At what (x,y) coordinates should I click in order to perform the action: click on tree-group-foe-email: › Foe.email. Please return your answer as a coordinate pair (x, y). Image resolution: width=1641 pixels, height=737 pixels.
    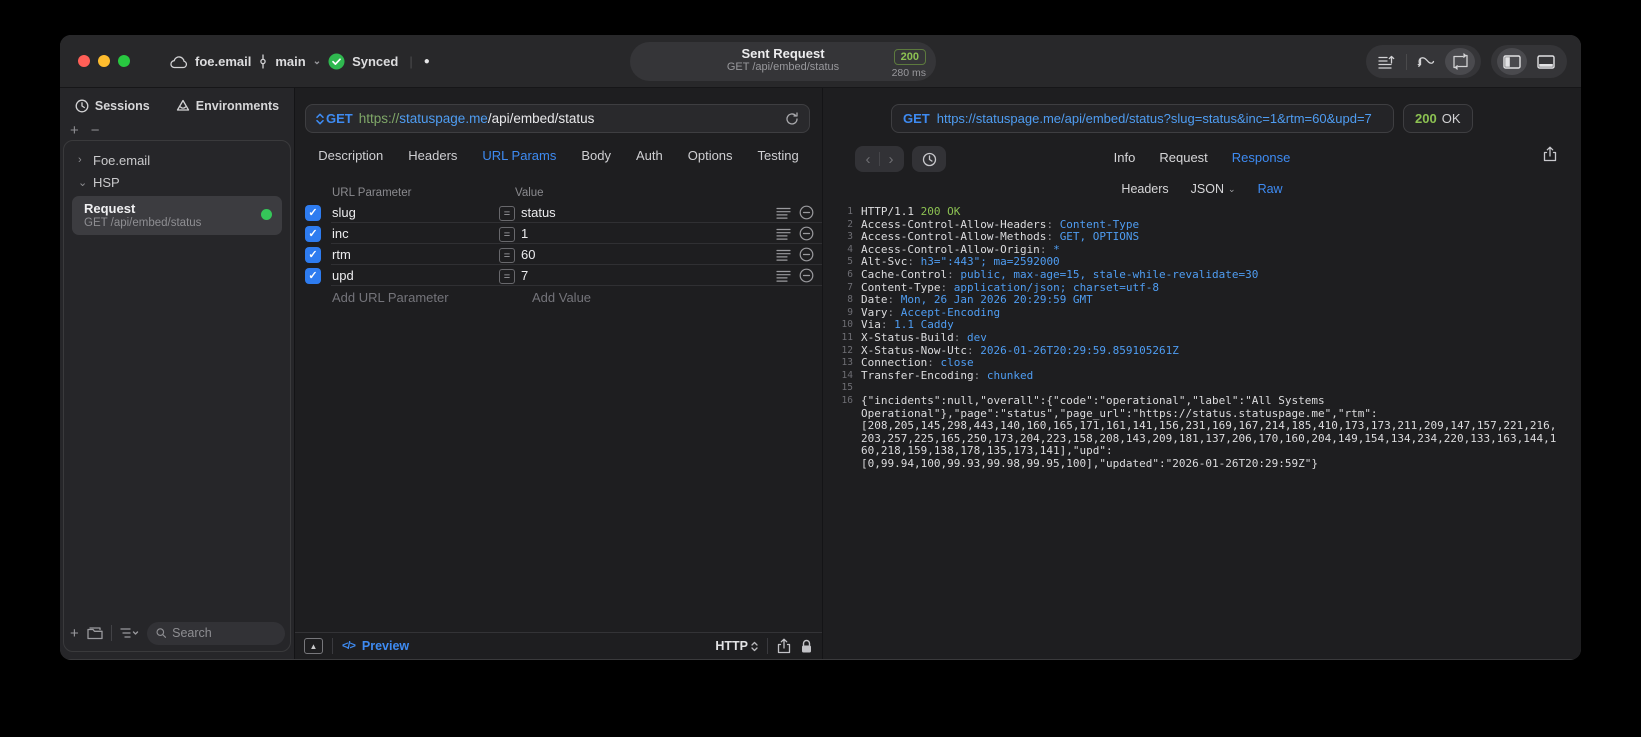
    Looking at the image, I should click on (177, 160).